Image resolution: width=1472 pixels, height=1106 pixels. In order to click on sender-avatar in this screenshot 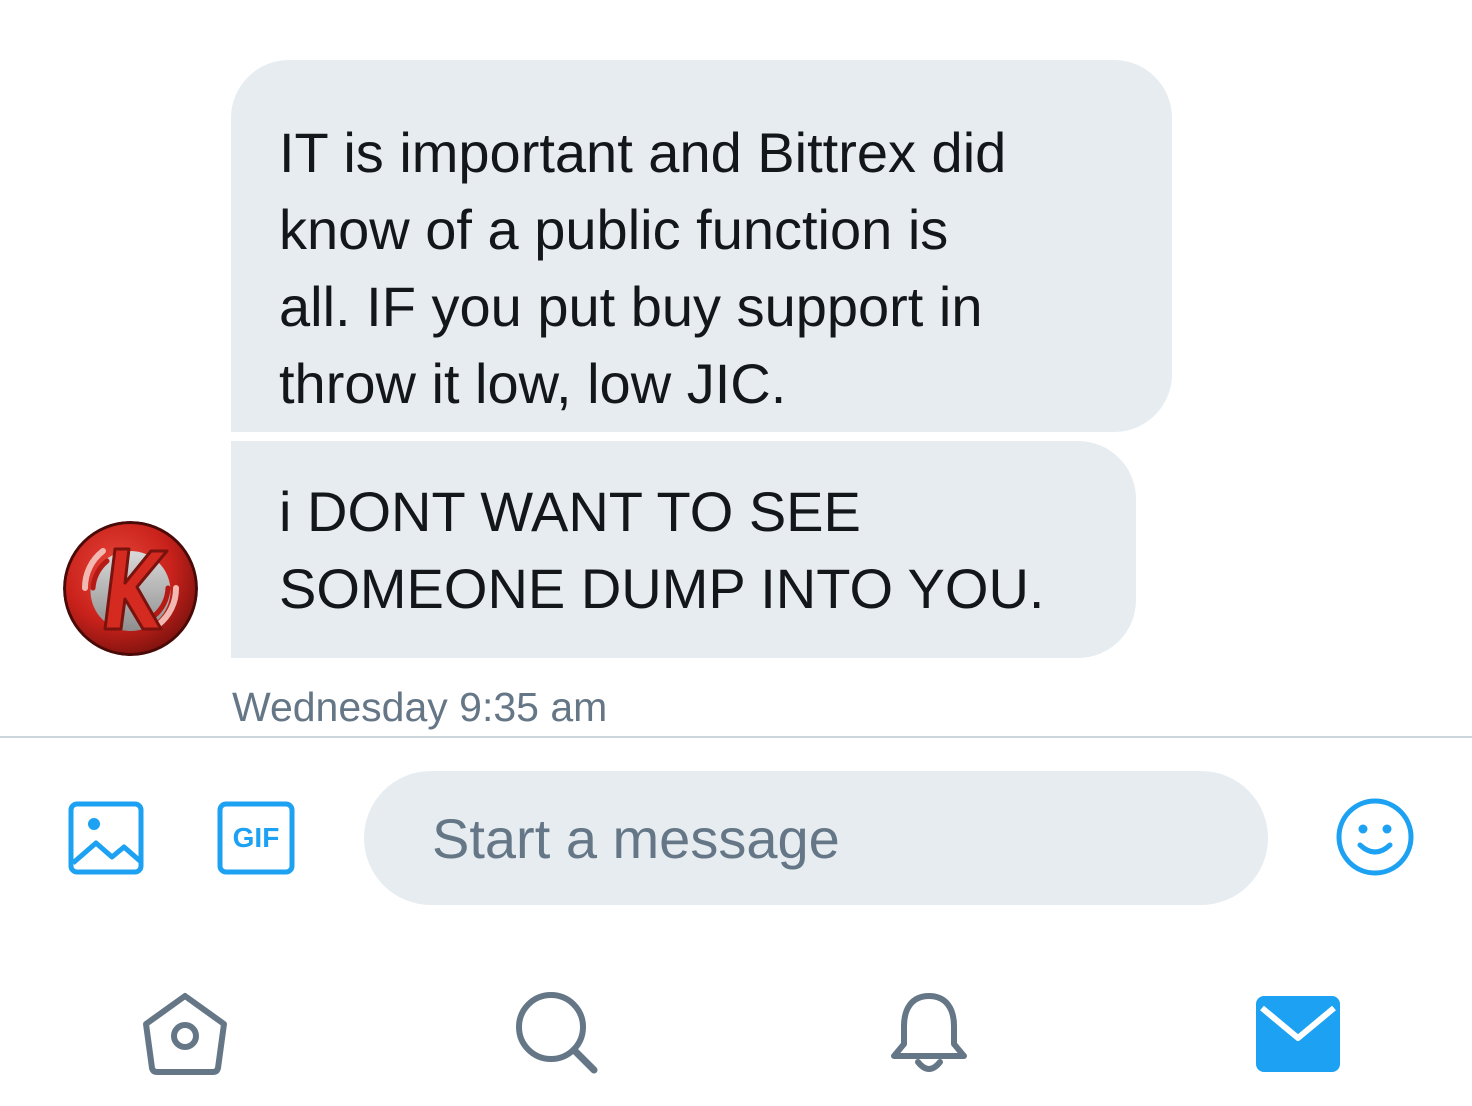, I will do `click(130, 588)`.